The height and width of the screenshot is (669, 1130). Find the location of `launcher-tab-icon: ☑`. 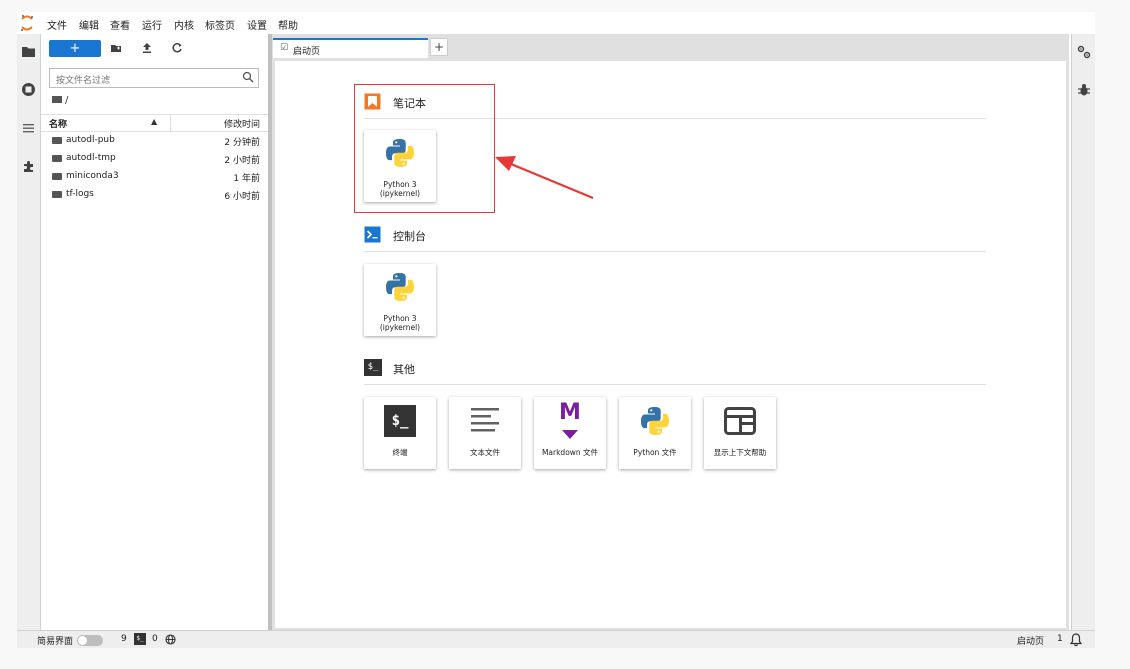

launcher-tab-icon: ☑ is located at coordinates (284, 48).